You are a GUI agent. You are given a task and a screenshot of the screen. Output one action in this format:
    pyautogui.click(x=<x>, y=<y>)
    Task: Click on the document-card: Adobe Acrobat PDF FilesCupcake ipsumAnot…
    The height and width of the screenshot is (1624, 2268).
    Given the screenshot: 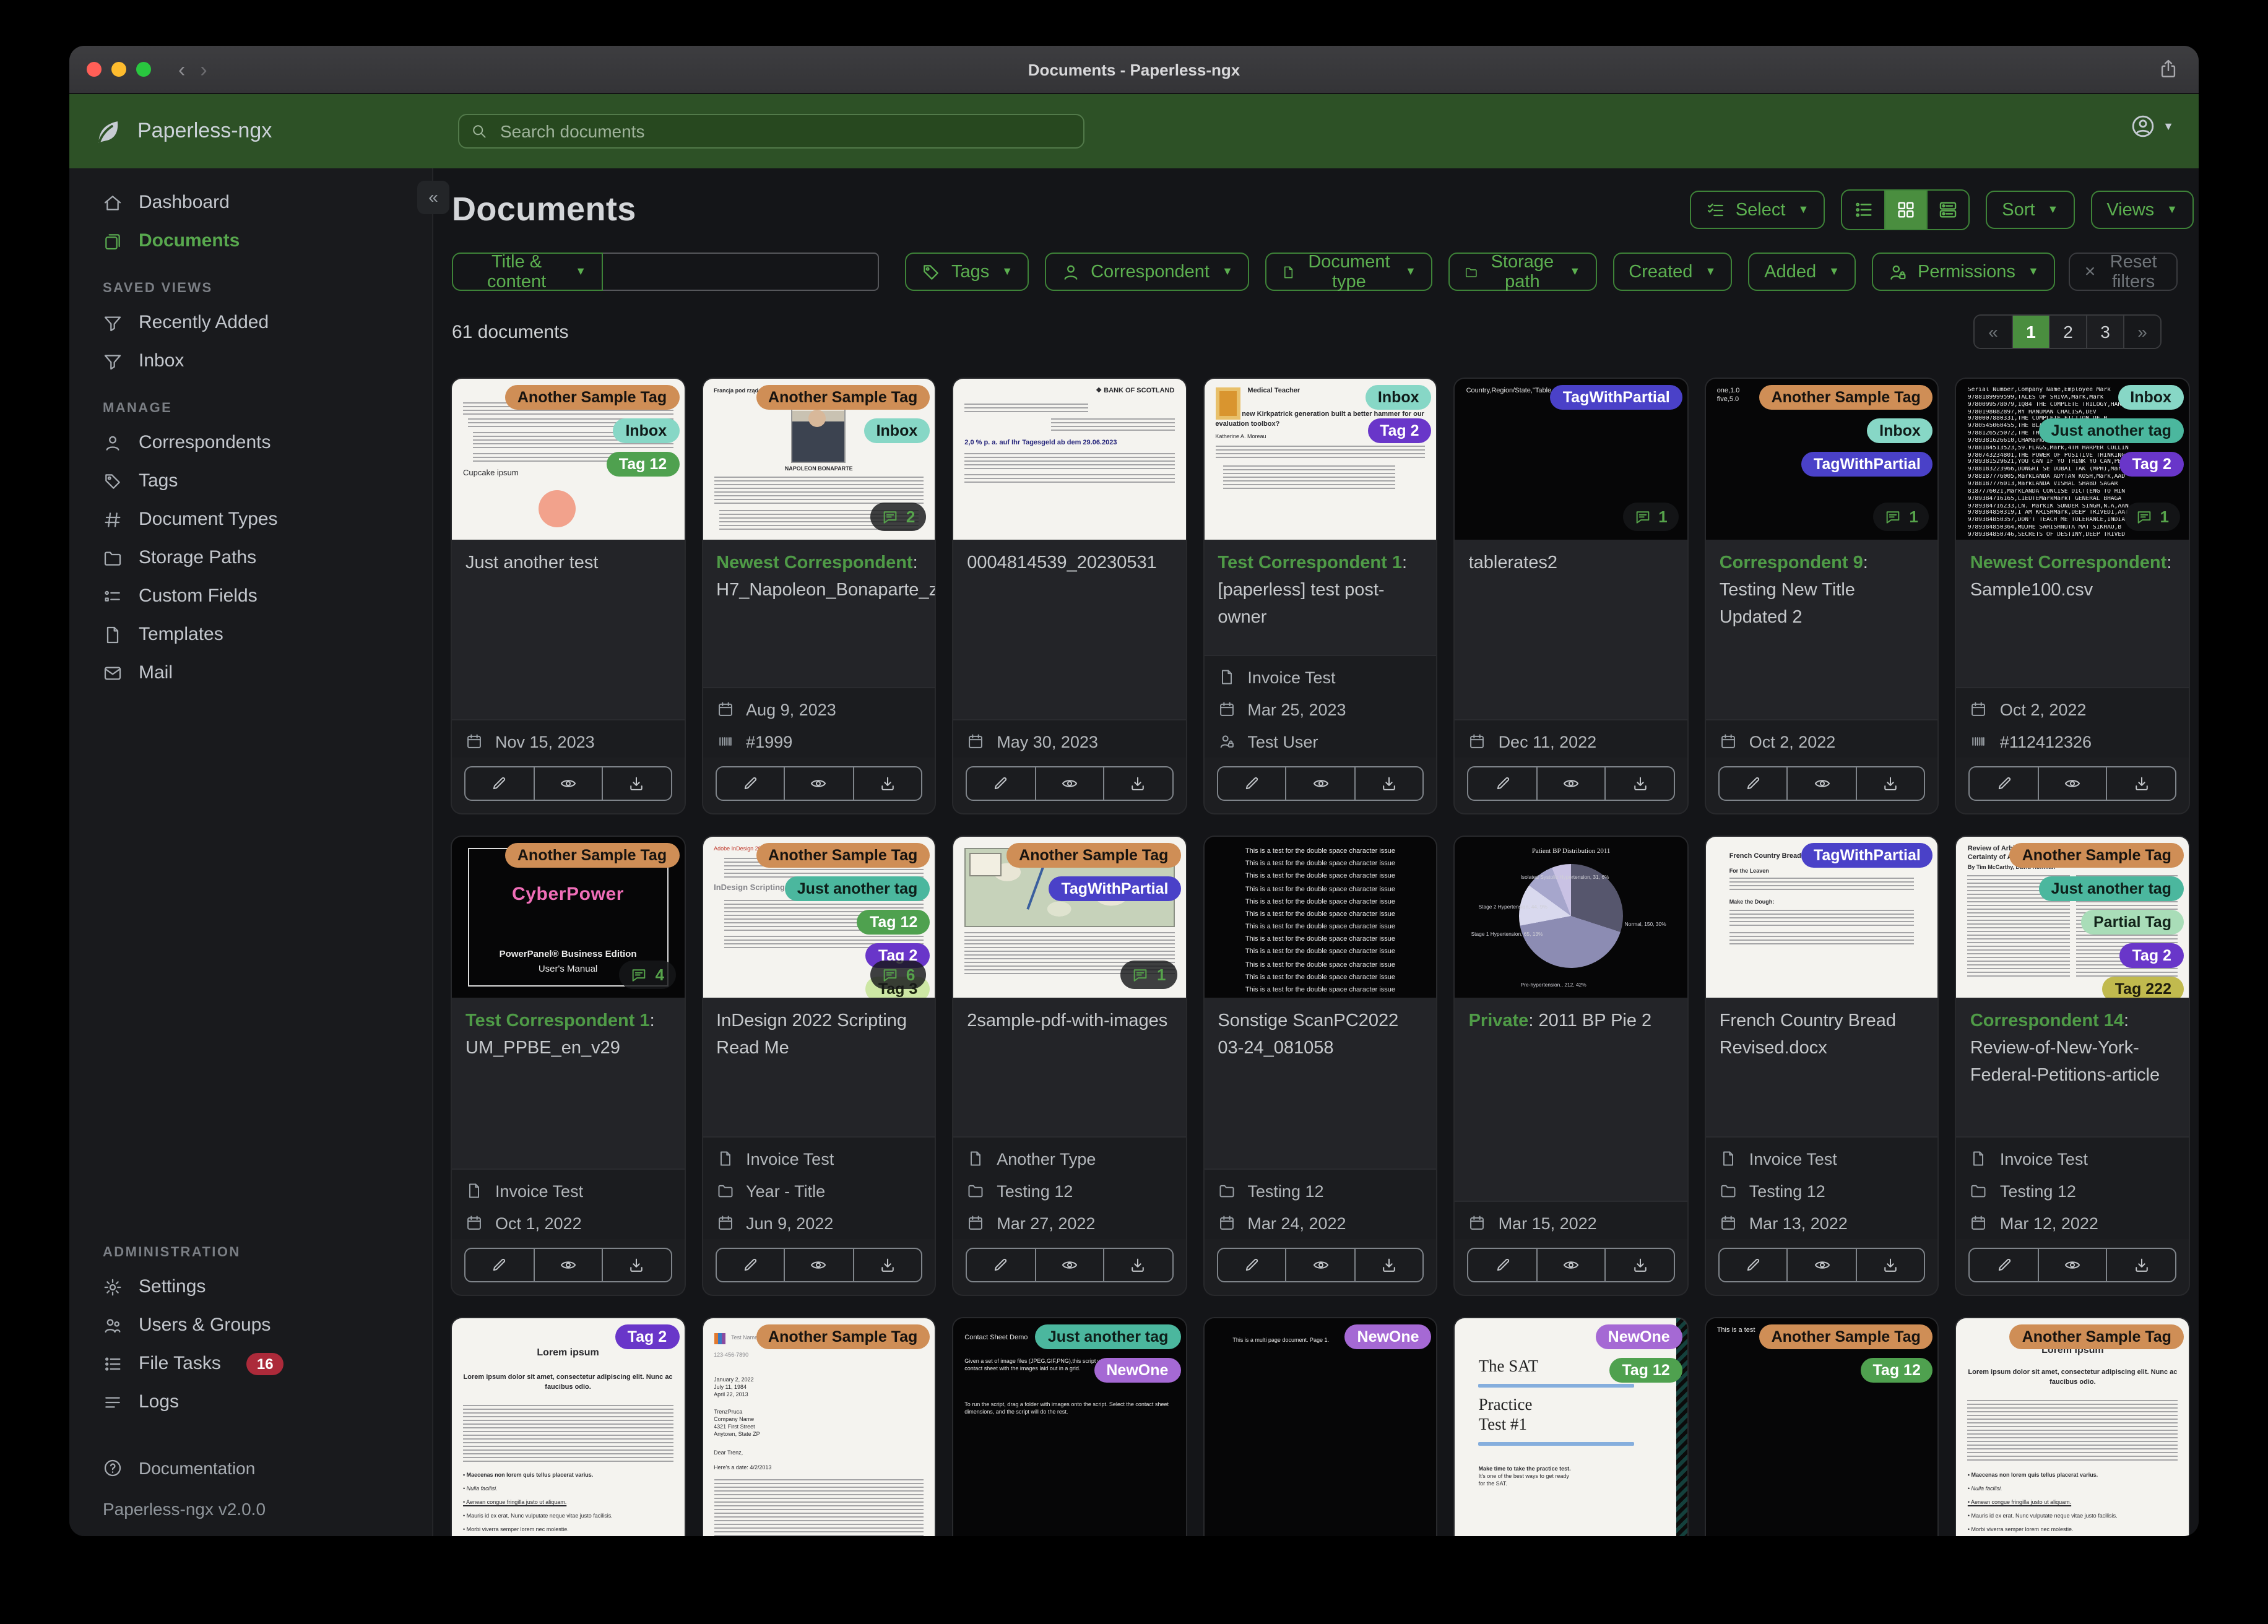 What is the action you would take?
    pyautogui.click(x=568, y=596)
    